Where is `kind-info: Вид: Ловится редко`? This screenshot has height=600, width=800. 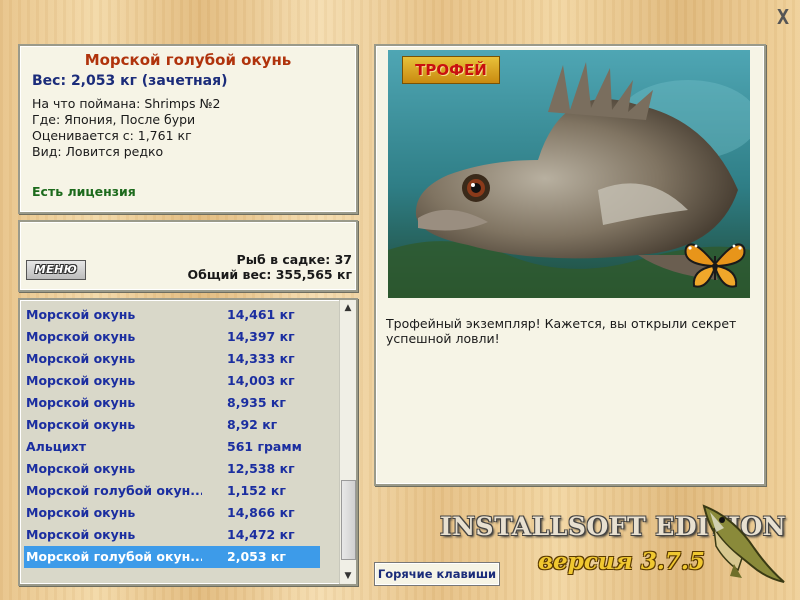 kind-info: Вид: Ловится редко is located at coordinates (98, 151).